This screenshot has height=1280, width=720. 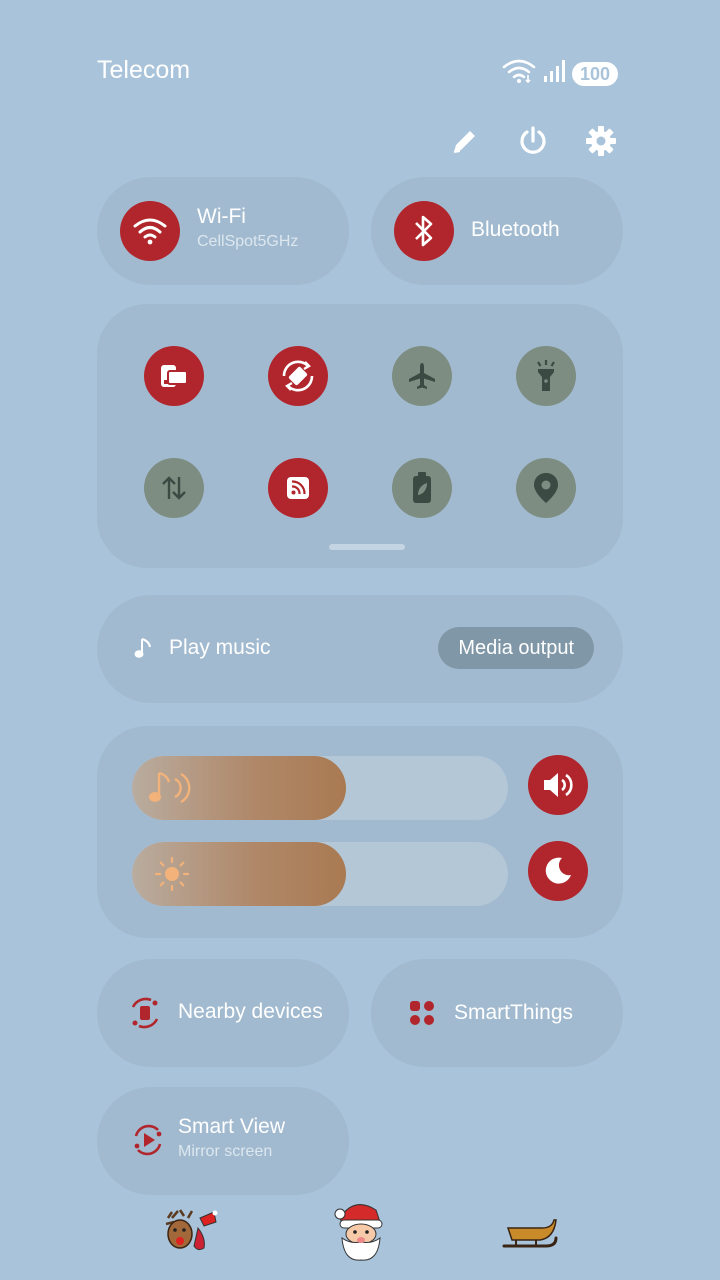 What do you see at coordinates (422, 1015) in the screenshot?
I see `smartthings-icon` at bounding box center [422, 1015].